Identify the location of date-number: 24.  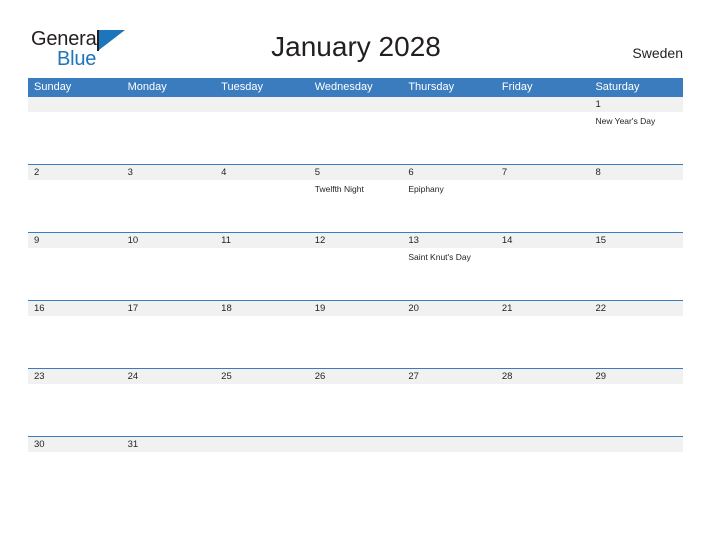
(169, 376).